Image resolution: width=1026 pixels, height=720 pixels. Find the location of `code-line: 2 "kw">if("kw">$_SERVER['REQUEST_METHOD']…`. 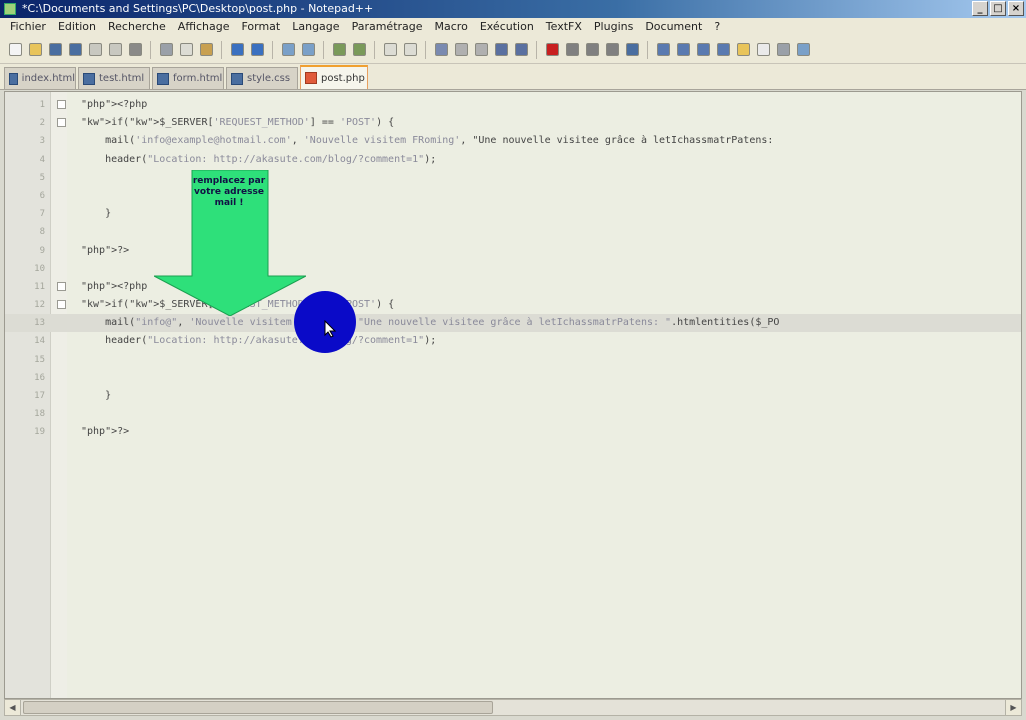

code-line: 2 "kw">if("kw">$_SERVER['REQUEST_METHOD']… is located at coordinates (513, 123).